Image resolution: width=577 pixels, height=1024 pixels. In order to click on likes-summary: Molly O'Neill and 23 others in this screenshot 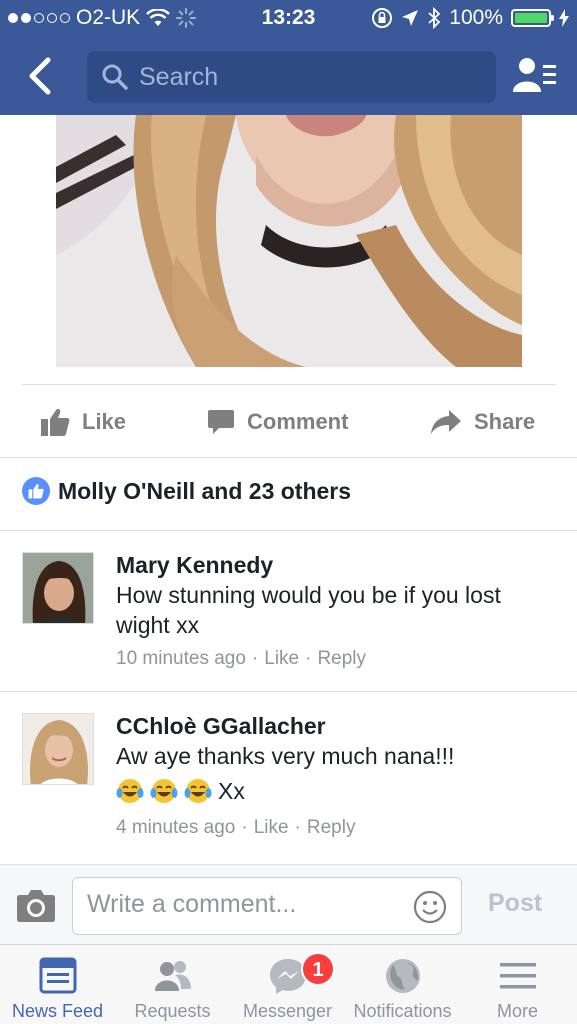, I will do `click(186, 491)`.